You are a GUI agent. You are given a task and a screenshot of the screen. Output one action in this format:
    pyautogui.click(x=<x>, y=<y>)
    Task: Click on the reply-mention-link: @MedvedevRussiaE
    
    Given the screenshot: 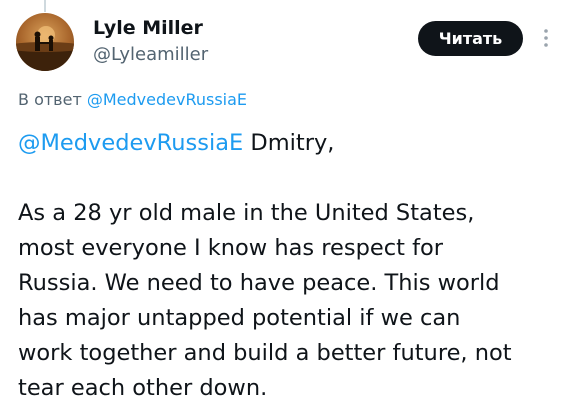 What is the action you would take?
    pyautogui.click(x=167, y=99)
    